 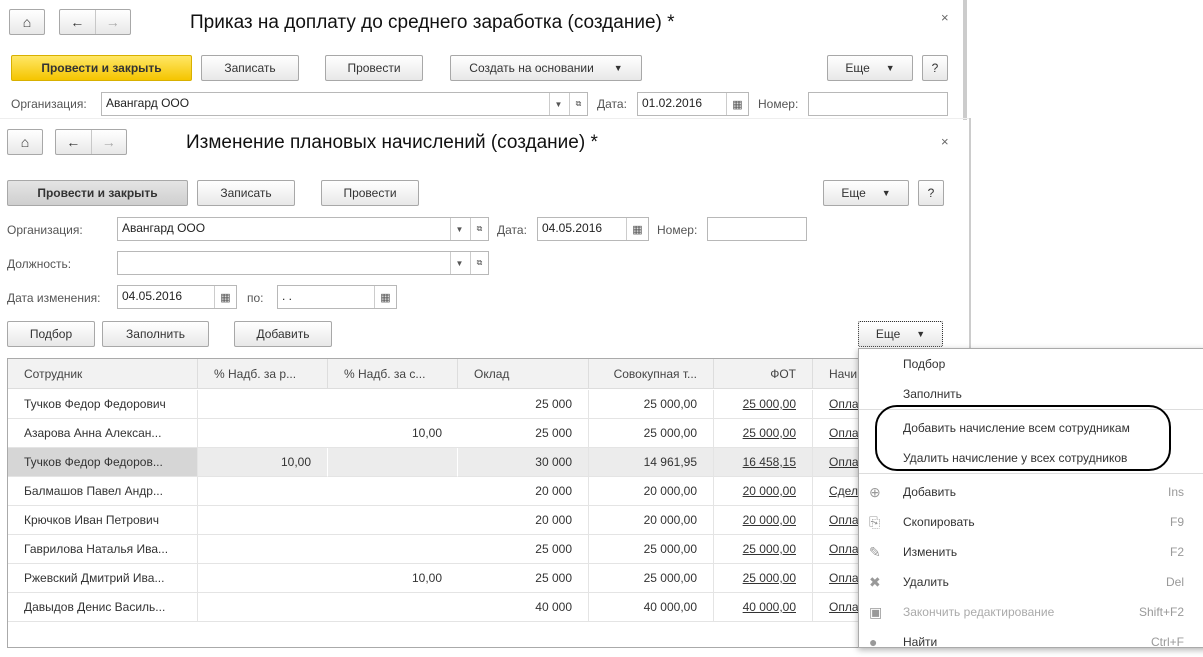 I want to click on to-date-field: . . ▦, so click(x=337, y=297).